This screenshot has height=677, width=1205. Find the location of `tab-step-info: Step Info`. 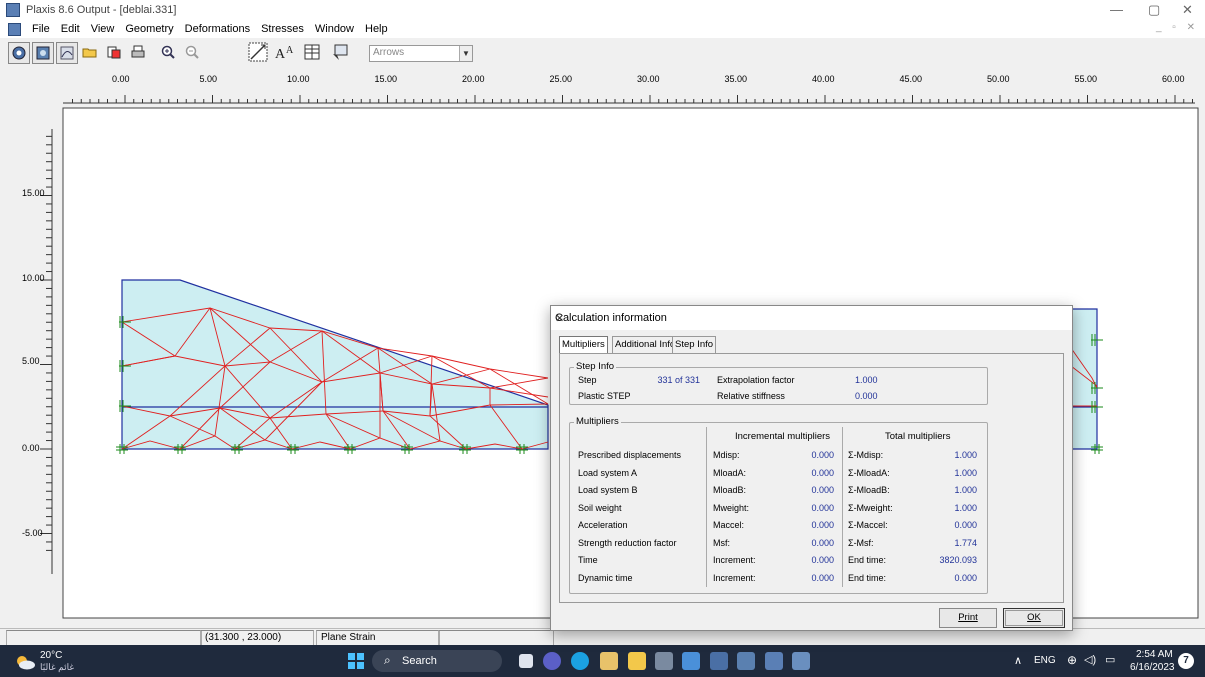

tab-step-info: Step Info is located at coordinates (694, 344).